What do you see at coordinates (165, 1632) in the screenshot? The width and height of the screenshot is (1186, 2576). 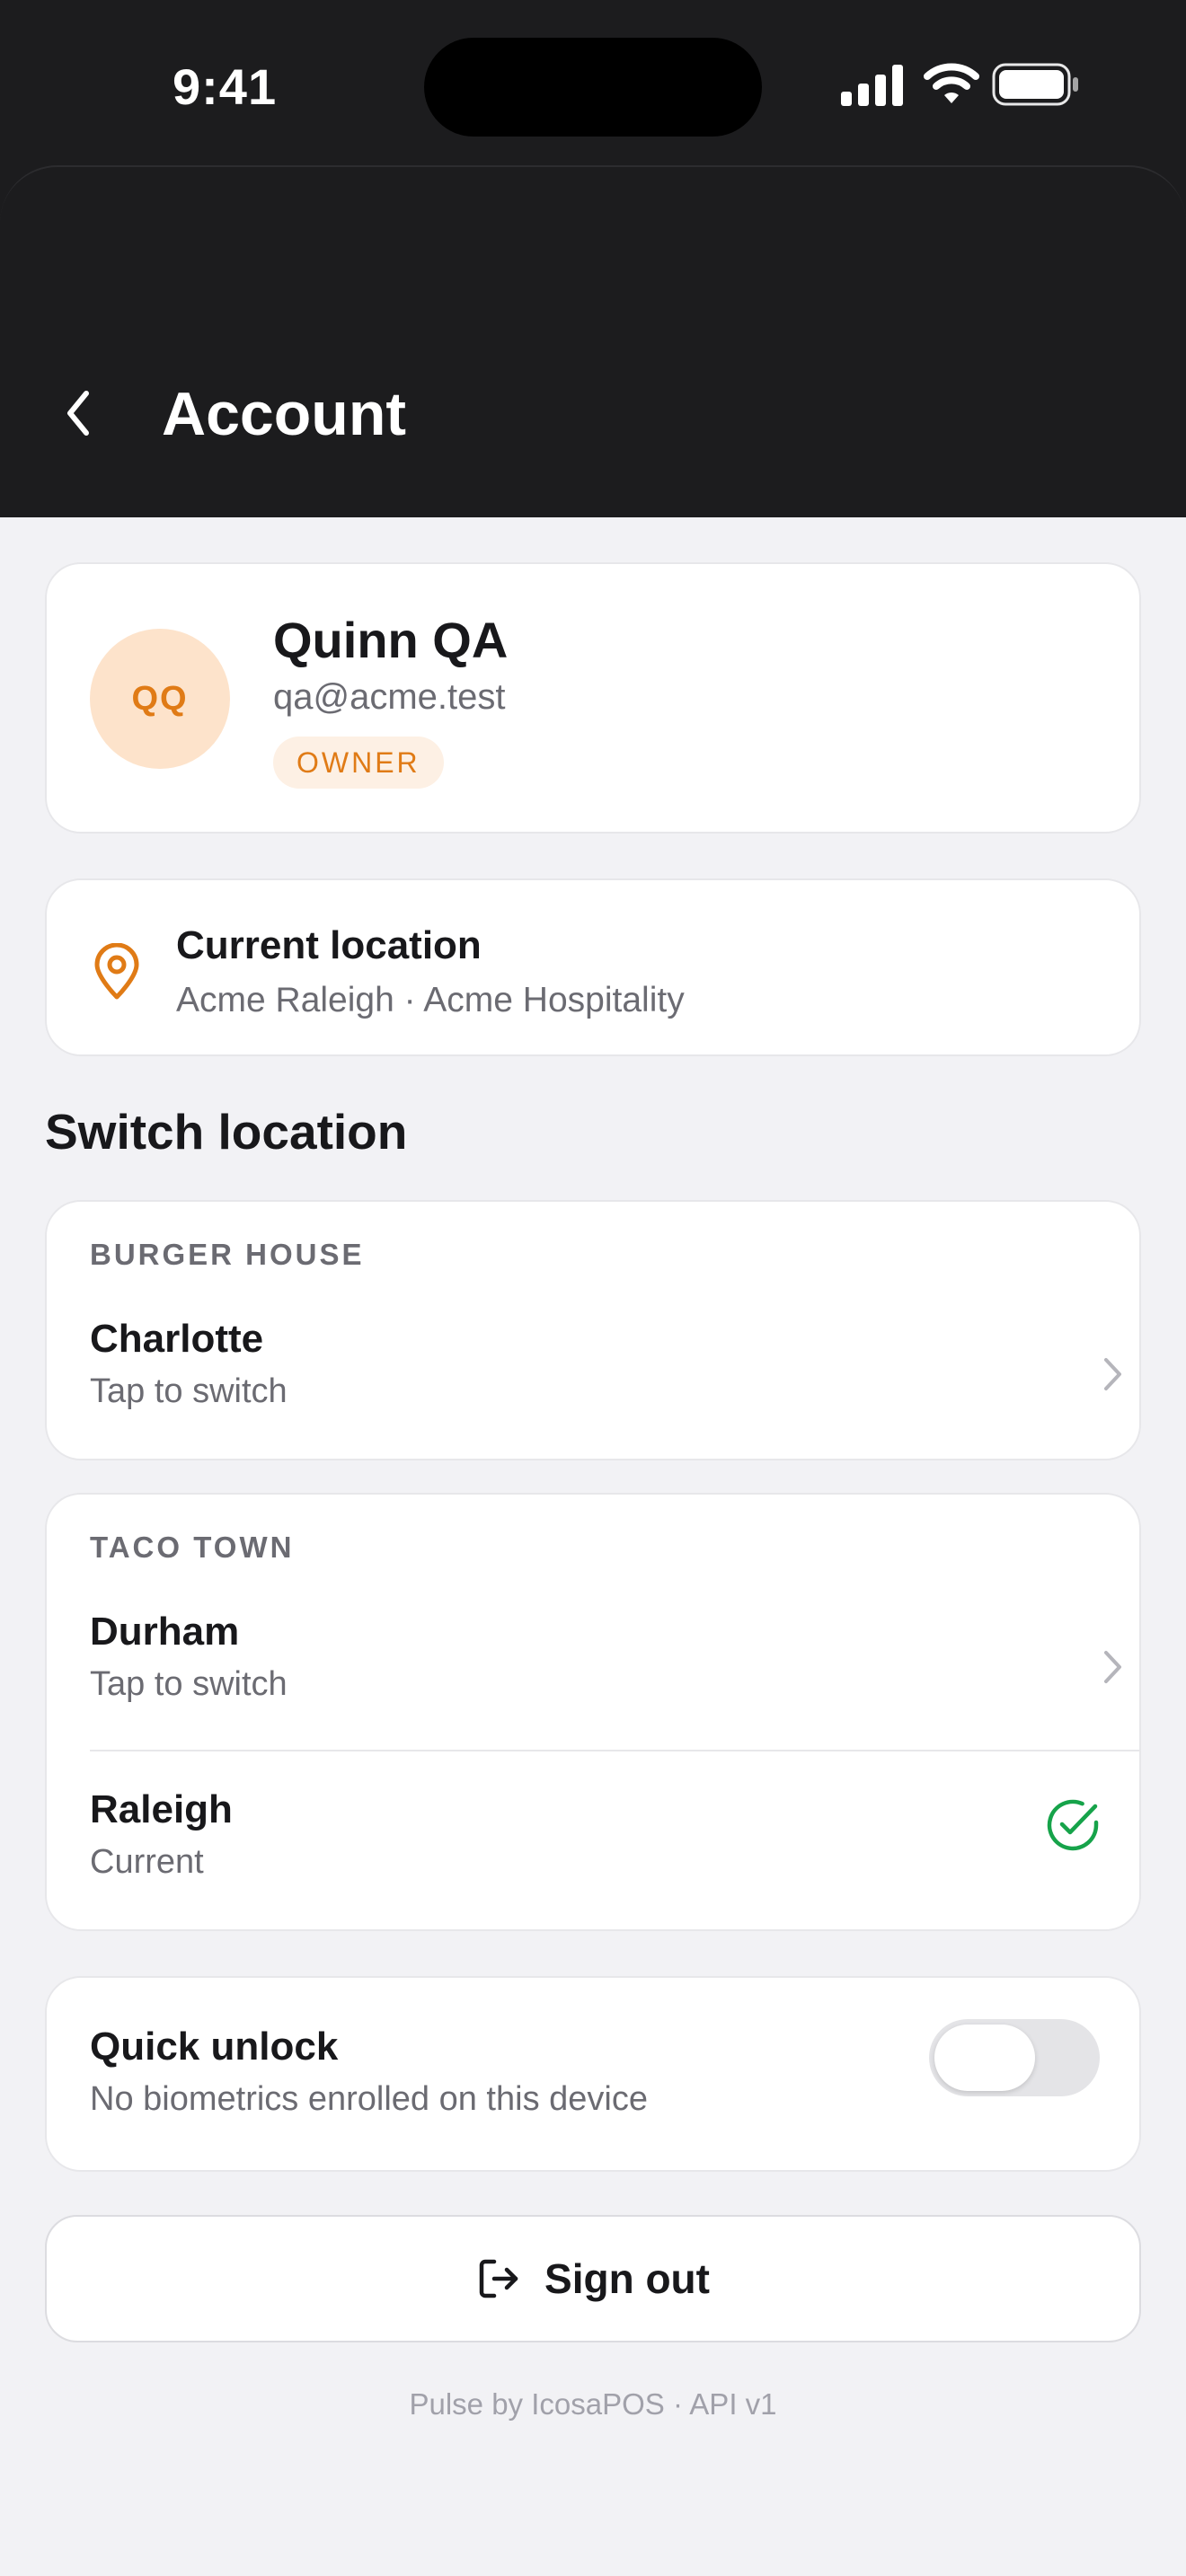 I see `location-name: Durham` at bounding box center [165, 1632].